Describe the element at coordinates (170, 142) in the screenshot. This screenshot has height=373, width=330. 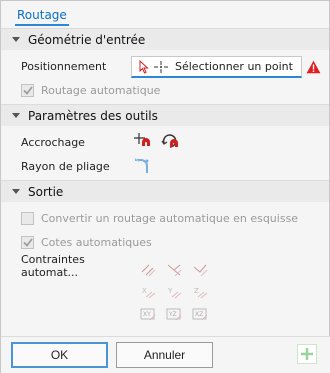
I see `snap-rotate-icon` at that location.